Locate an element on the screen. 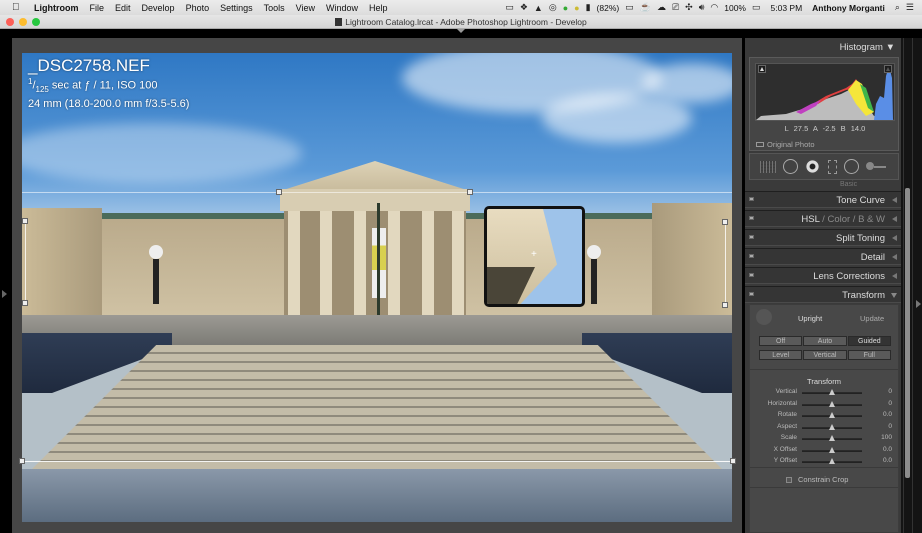 The width and height of the screenshot is (922, 533). slider-y-offset: Y Offset 0.0 is located at coordinates (824, 461).